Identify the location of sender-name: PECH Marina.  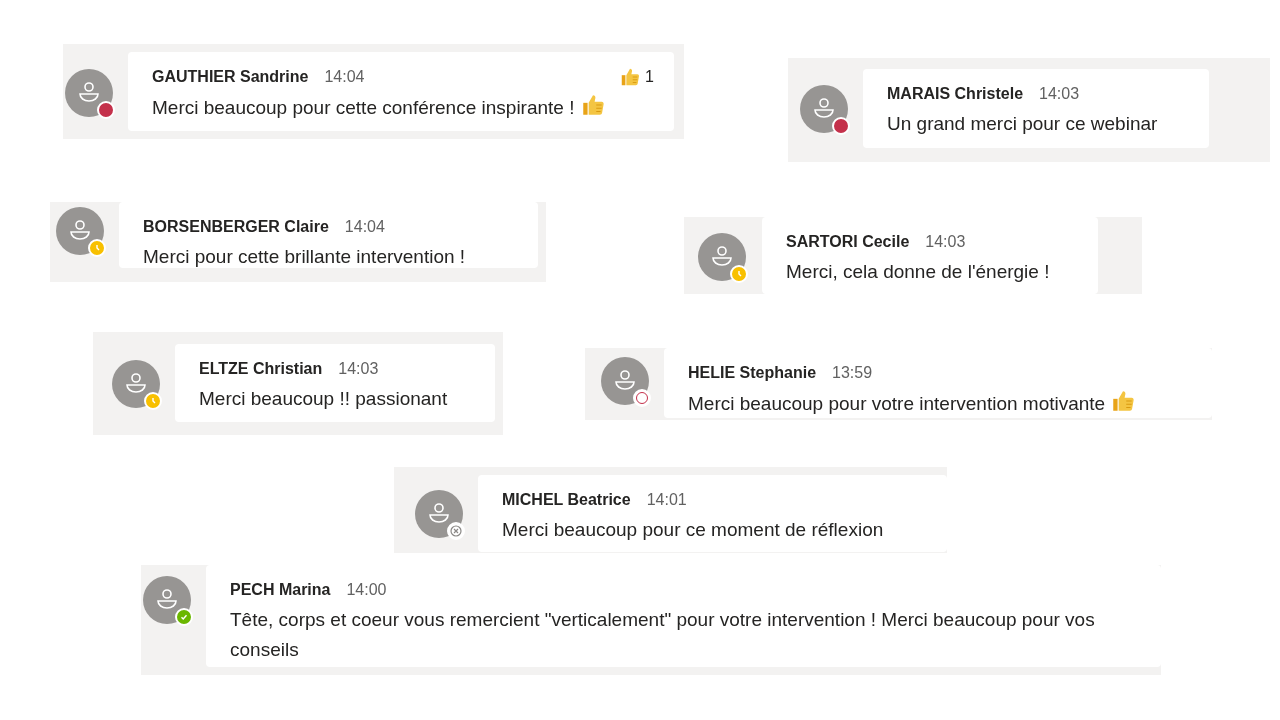
(280, 590).